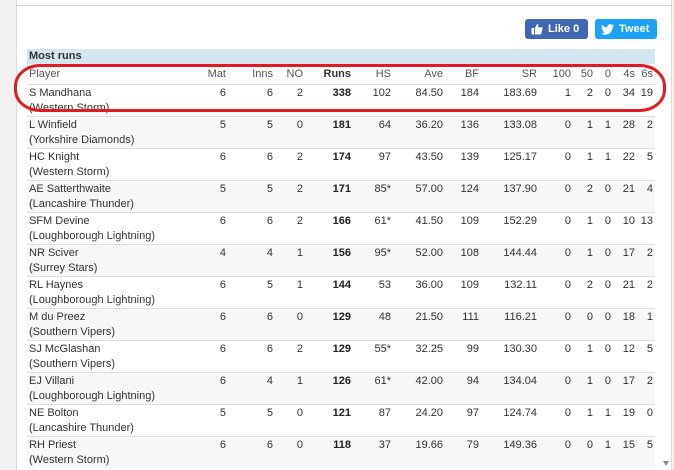 This screenshot has width=674, height=470. What do you see at coordinates (429, 380) in the screenshot?
I see `stat-ave: 42.00` at bounding box center [429, 380].